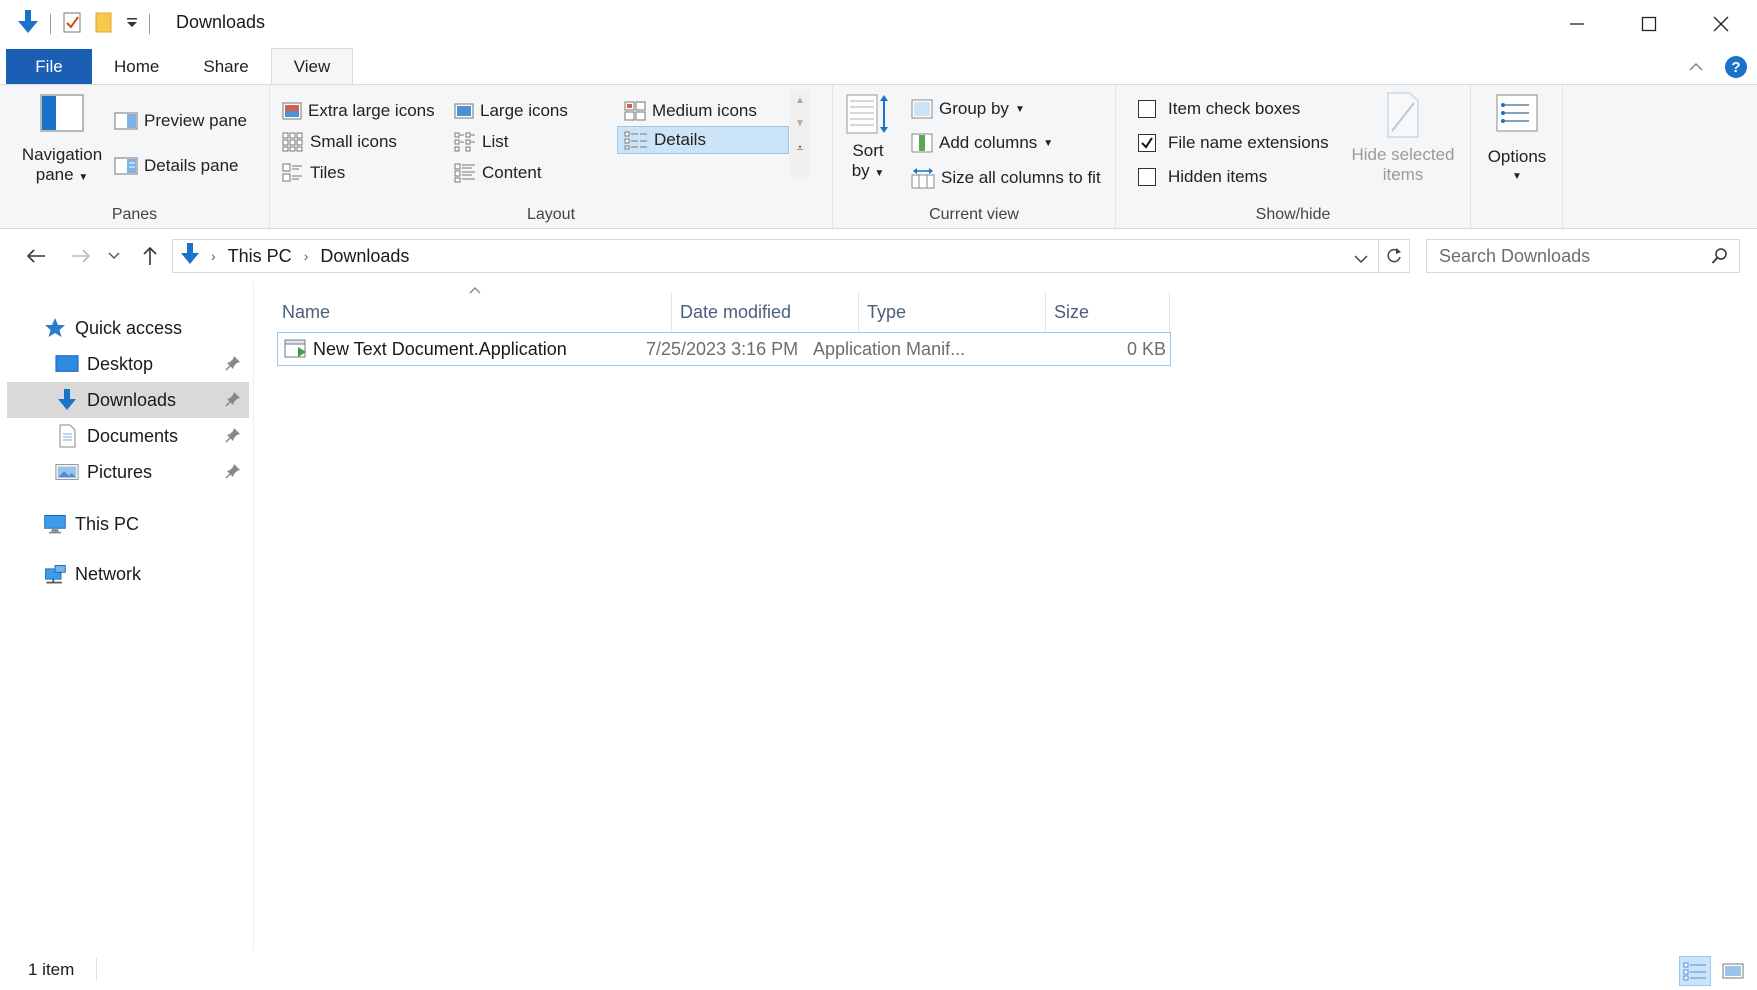  What do you see at coordinates (128, 472) in the screenshot?
I see `nav-pictures: Pictures` at bounding box center [128, 472].